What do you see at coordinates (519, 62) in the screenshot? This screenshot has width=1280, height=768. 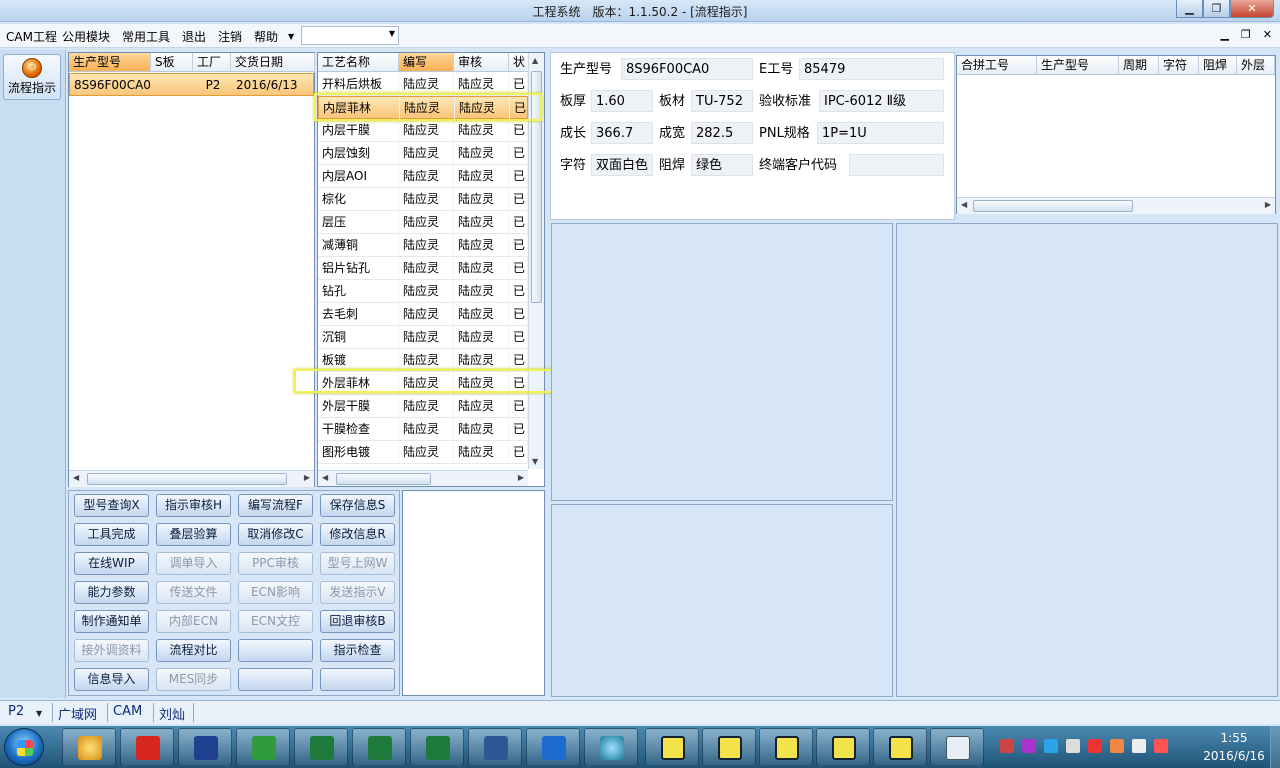 I see `col-status: 状` at bounding box center [519, 62].